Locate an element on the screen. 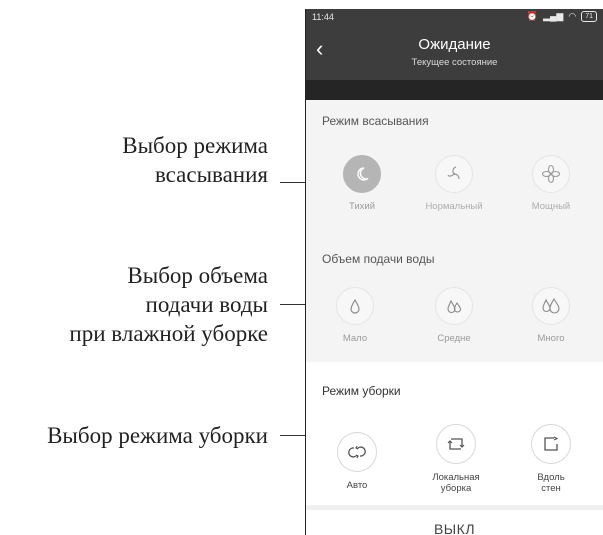  cleaning-option-label: Авто is located at coordinates (357, 485).